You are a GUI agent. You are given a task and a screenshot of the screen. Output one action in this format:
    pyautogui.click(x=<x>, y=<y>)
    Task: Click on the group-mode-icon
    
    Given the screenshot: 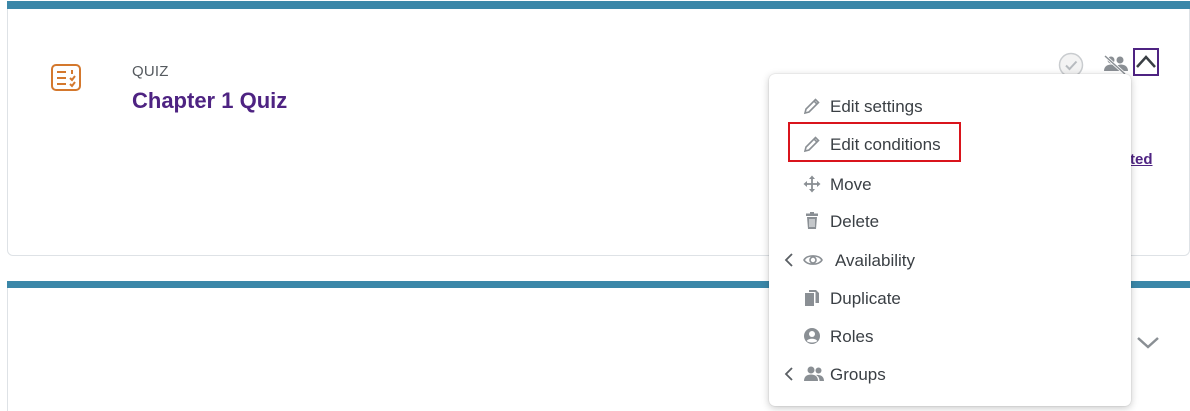 What is the action you would take?
    pyautogui.click(x=1116, y=65)
    